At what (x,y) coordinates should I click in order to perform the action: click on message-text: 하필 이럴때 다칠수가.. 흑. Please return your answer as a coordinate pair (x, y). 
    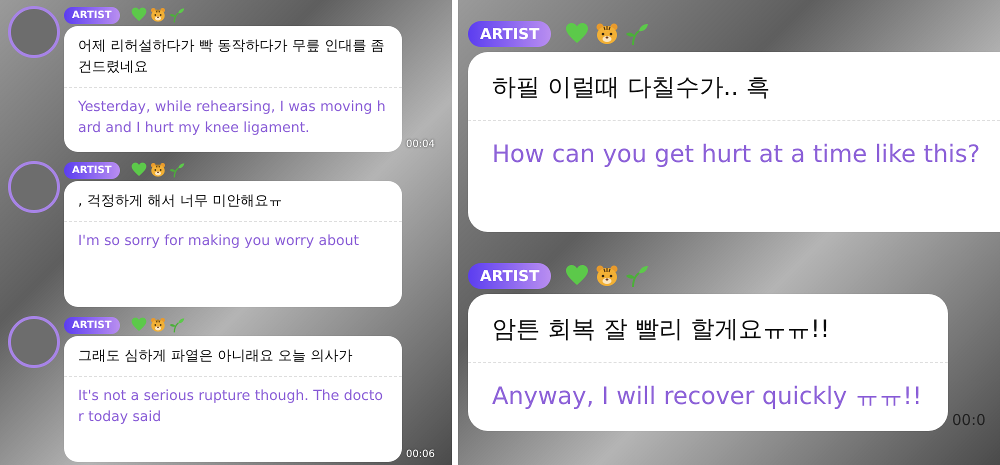
    Looking at the image, I should click on (632, 87).